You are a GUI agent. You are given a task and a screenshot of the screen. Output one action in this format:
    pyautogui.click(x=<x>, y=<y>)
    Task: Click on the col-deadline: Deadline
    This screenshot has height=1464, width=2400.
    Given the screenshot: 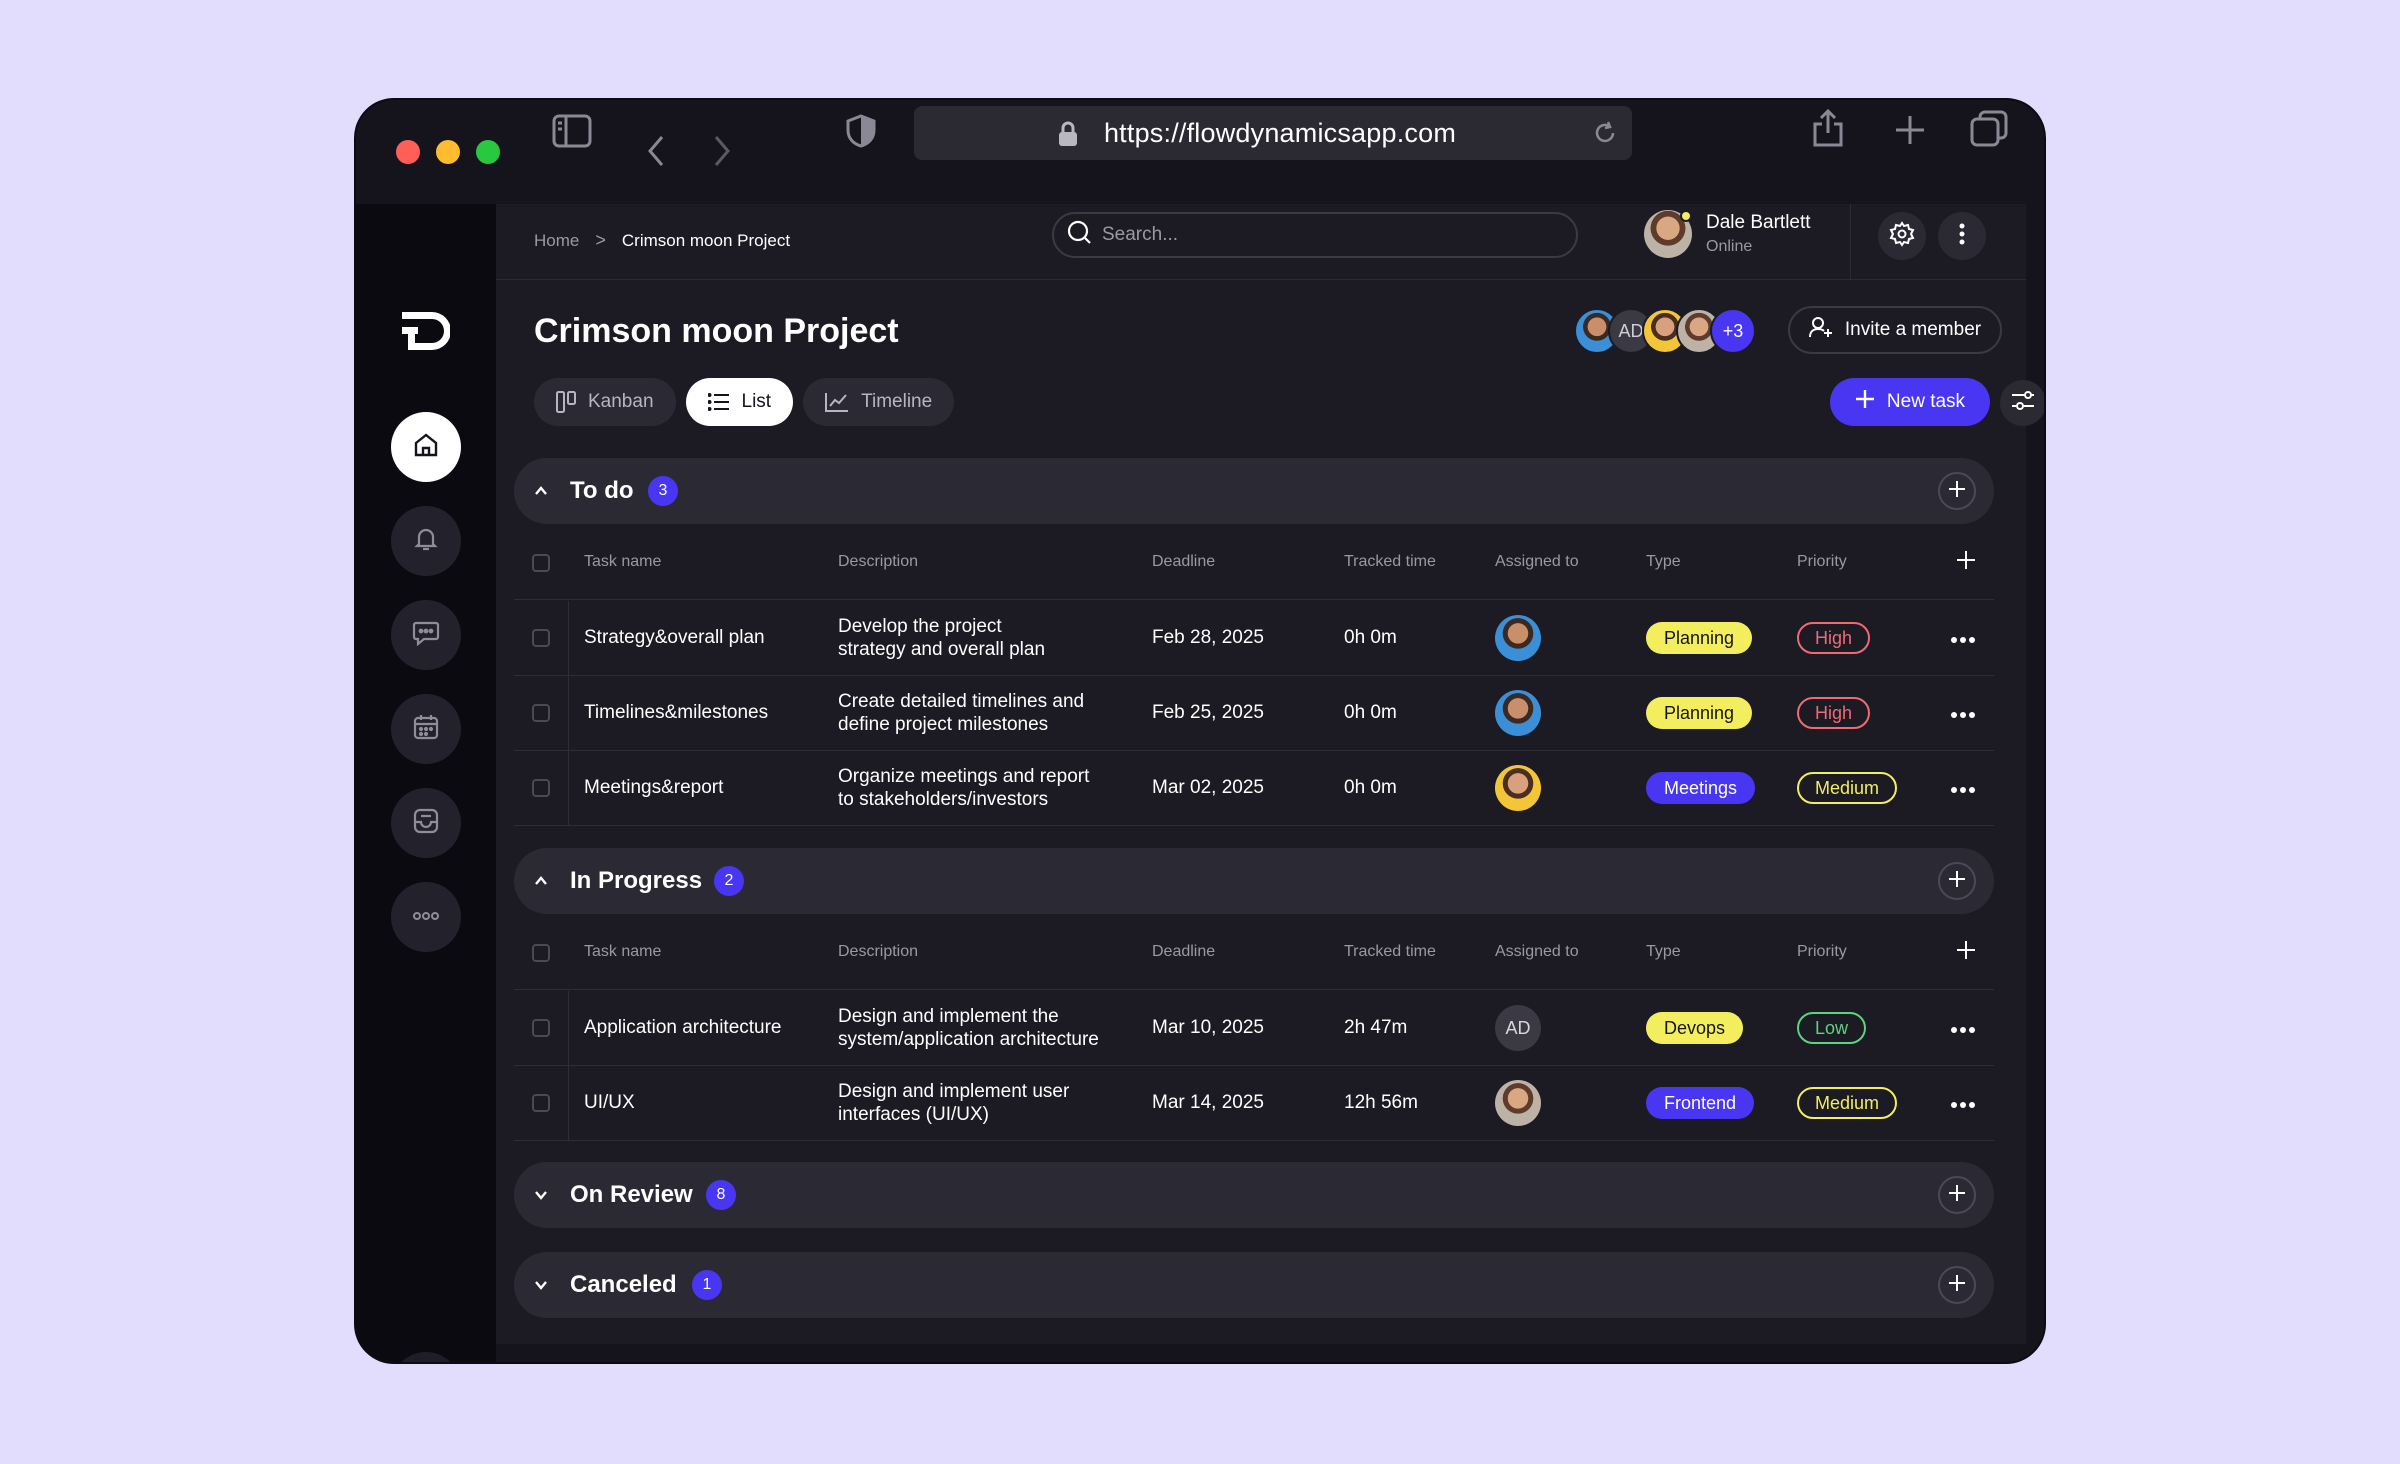 What is the action you would take?
    pyautogui.click(x=1184, y=561)
    